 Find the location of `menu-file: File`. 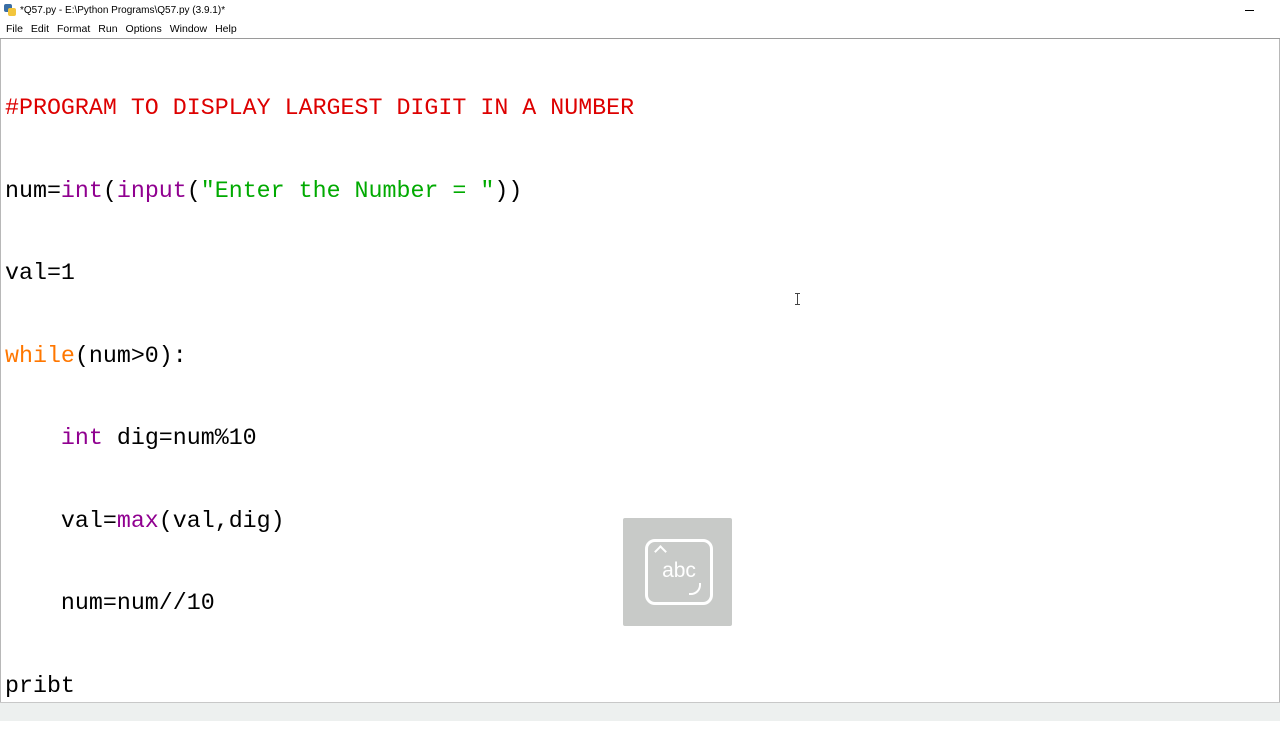

menu-file: File is located at coordinates (17, 29).